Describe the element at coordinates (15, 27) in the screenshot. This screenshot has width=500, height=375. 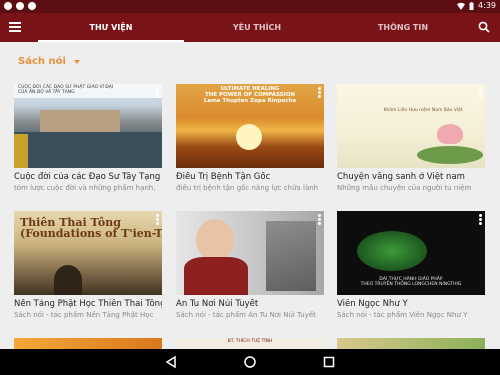
I see `menu-icon` at that location.